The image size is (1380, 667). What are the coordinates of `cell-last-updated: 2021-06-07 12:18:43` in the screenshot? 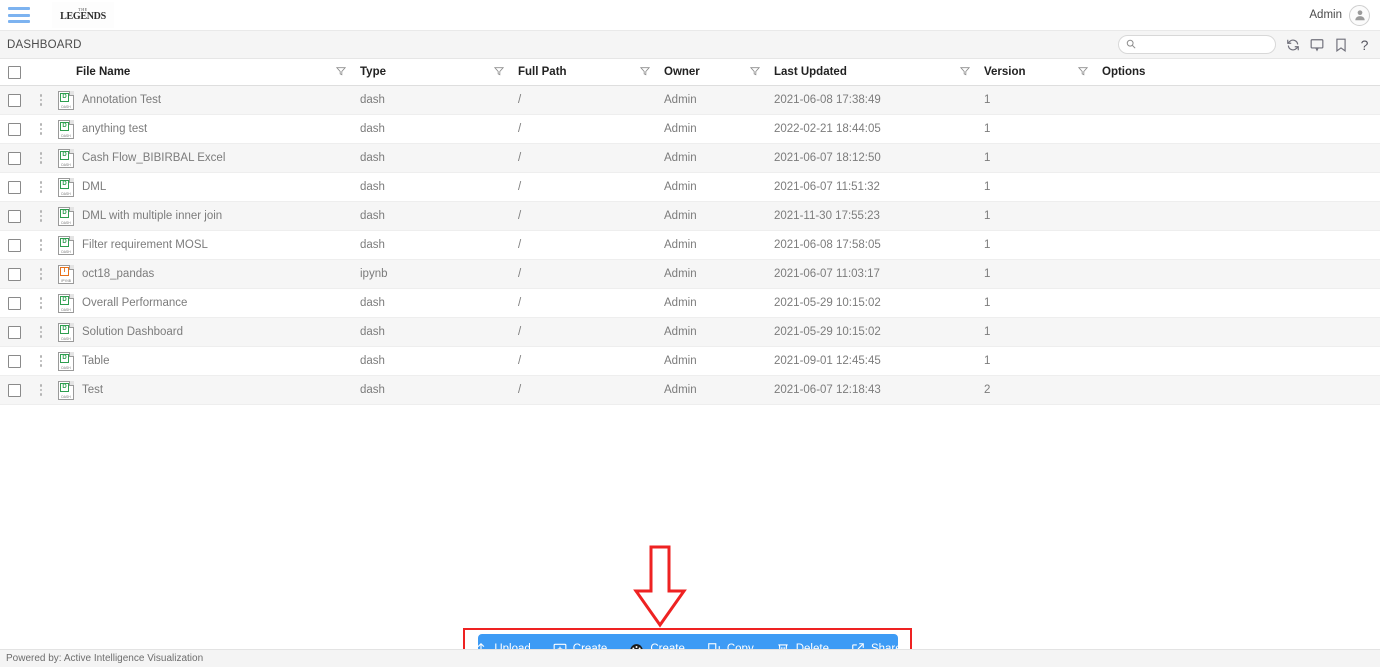 It's located at (827, 390).